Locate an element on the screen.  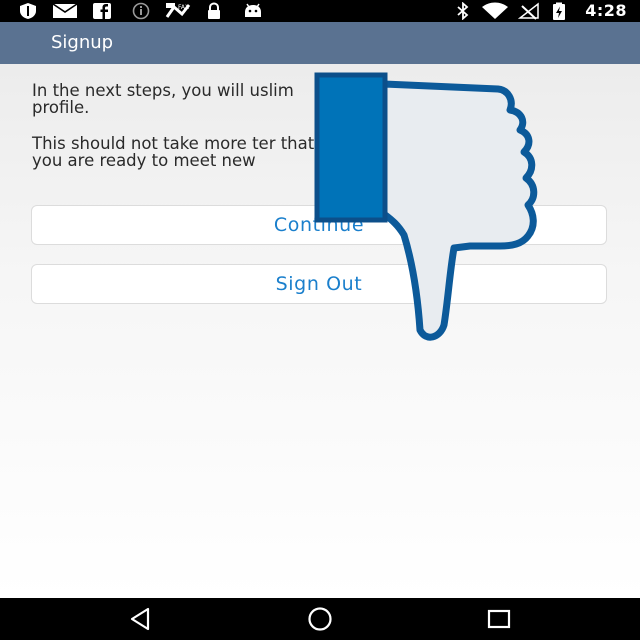
home-icon is located at coordinates (320, 619).